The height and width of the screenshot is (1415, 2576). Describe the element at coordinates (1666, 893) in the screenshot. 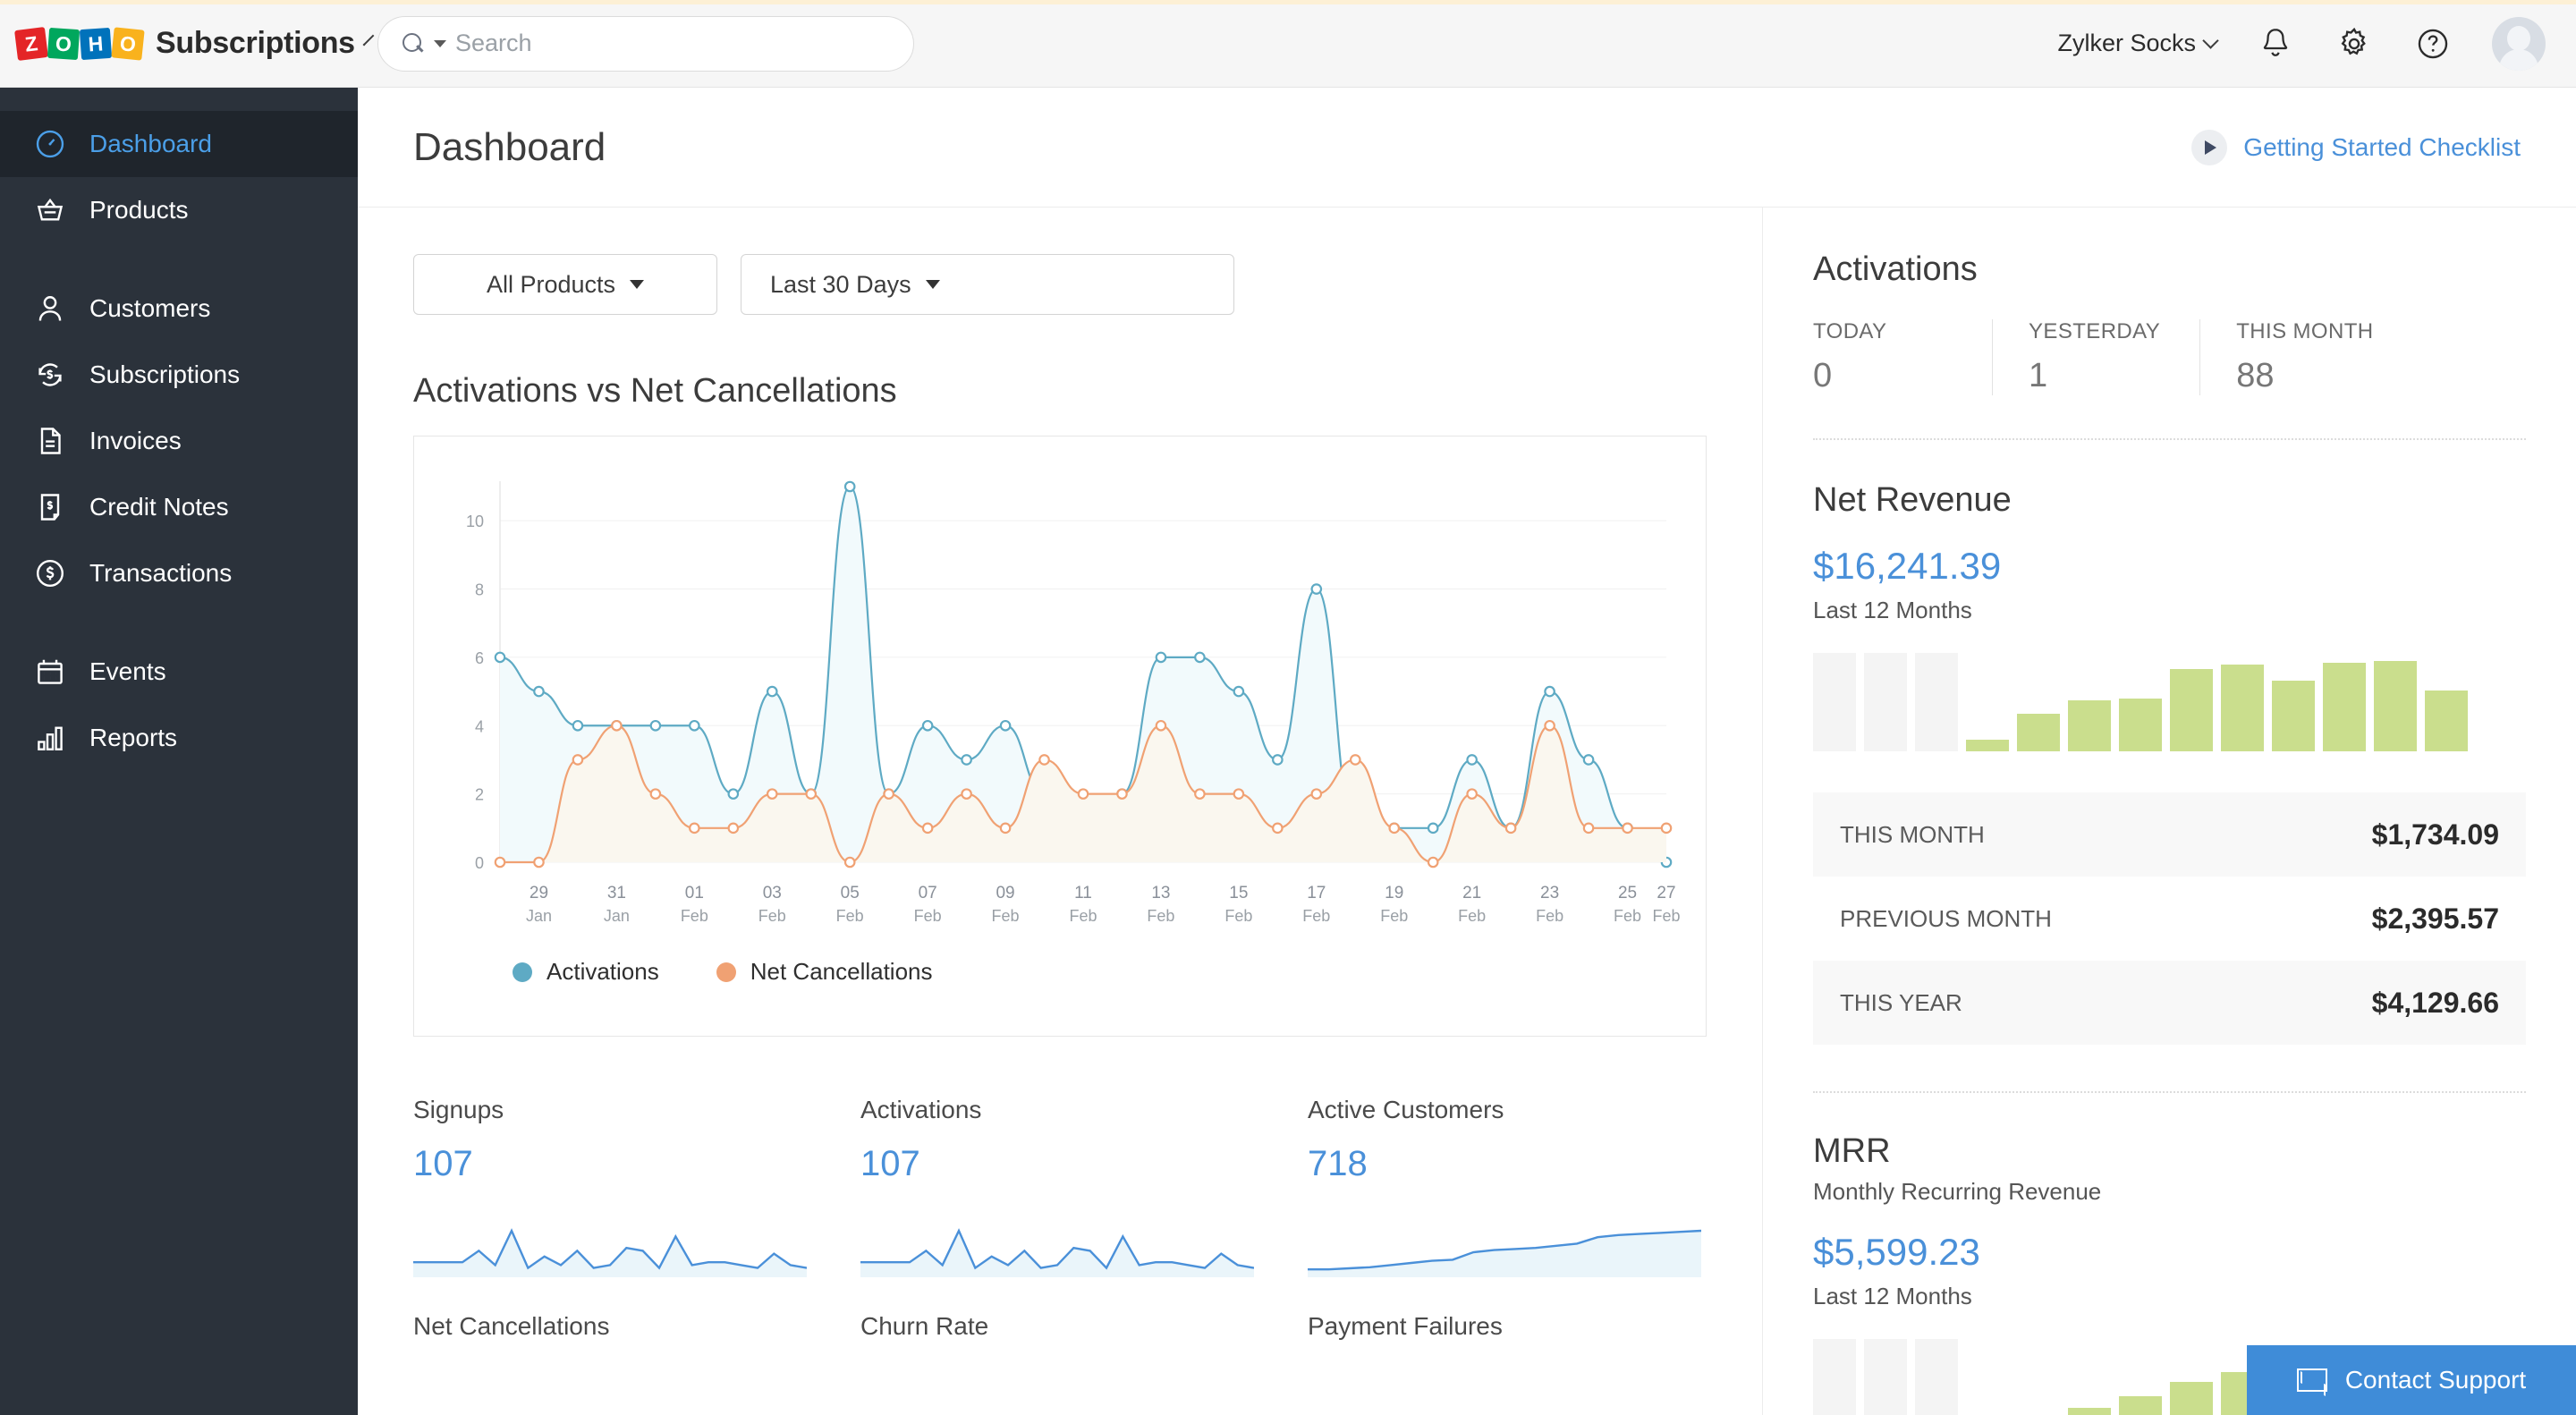

I see `svg-text: 27` at that location.